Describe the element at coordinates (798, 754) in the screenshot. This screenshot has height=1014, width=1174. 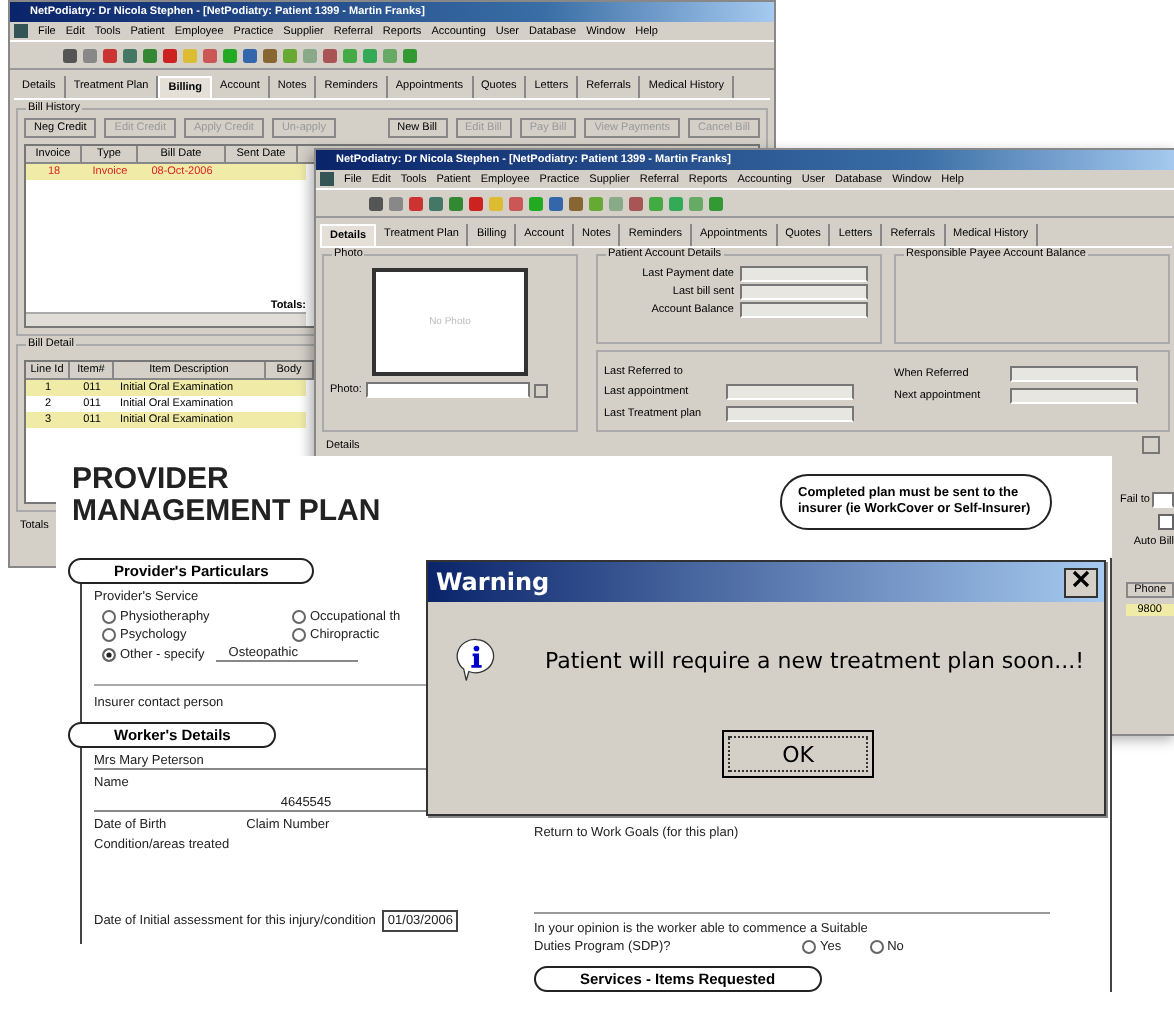
I see `ok-button: OK` at that location.